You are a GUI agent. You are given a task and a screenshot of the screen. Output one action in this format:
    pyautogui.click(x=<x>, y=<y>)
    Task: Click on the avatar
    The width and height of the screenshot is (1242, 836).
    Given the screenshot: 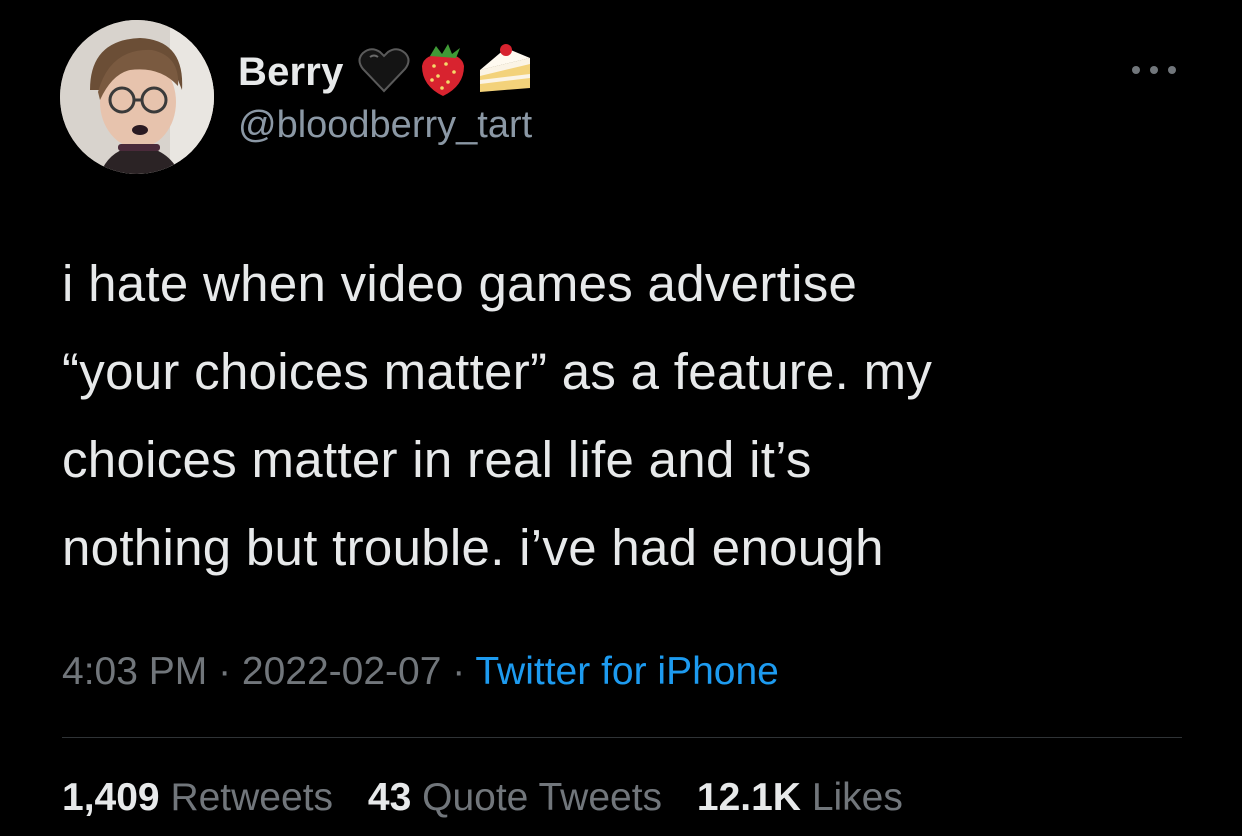 What is the action you would take?
    pyautogui.click(x=137, y=97)
    